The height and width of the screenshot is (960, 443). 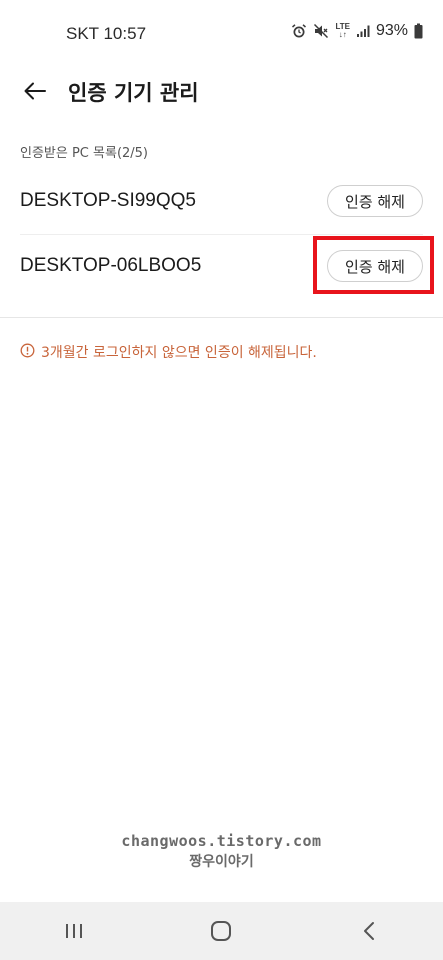 I want to click on alarm-icon, so click(x=299, y=31).